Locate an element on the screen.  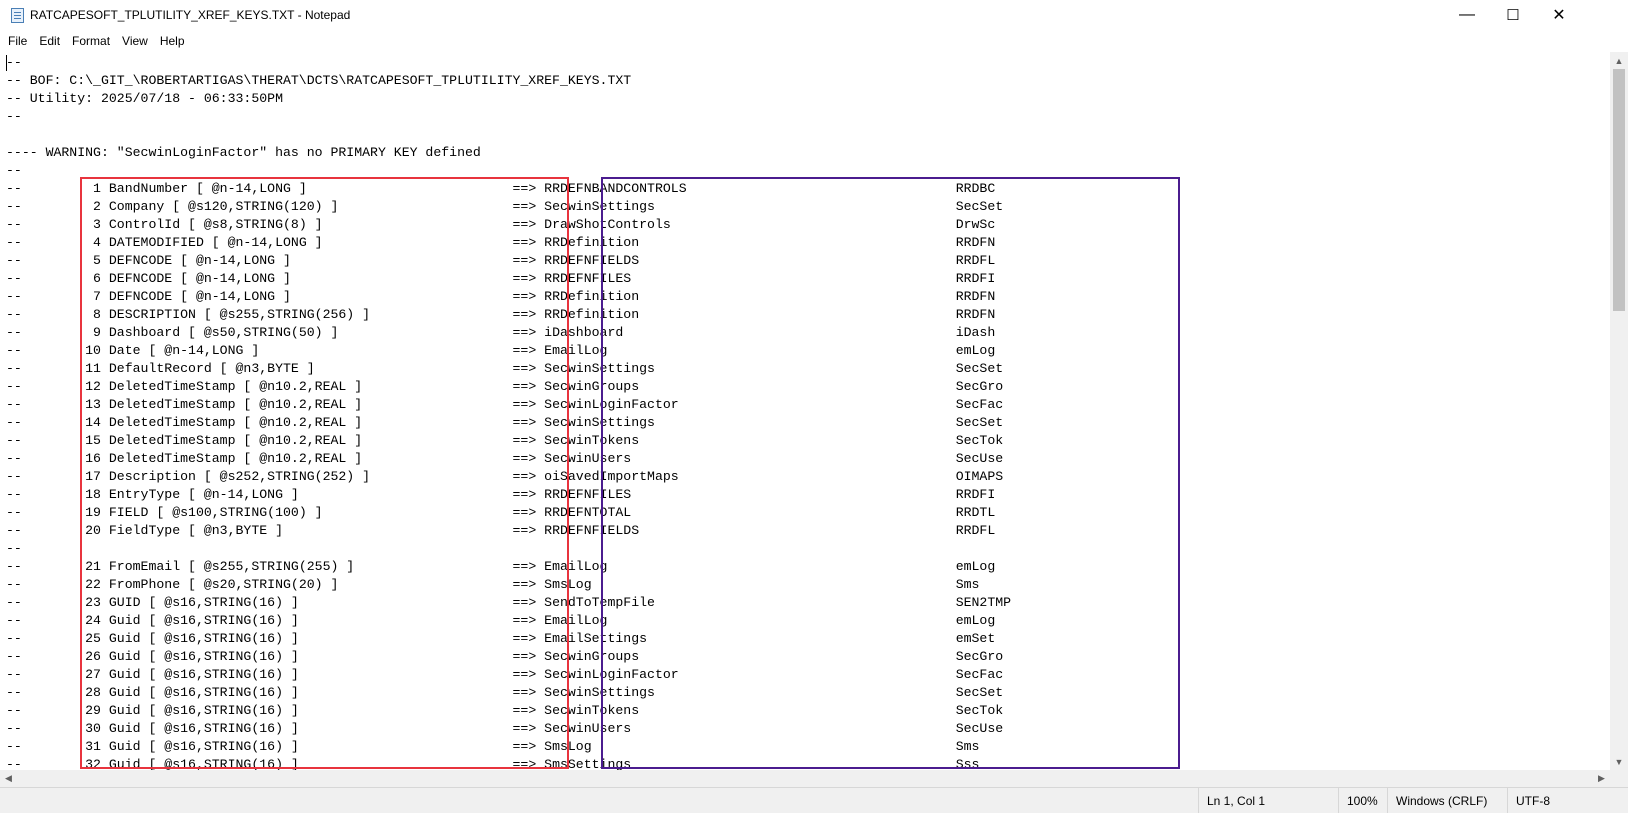
table-cell: oiSavedImportMaps is located at coordinates (750, 476).